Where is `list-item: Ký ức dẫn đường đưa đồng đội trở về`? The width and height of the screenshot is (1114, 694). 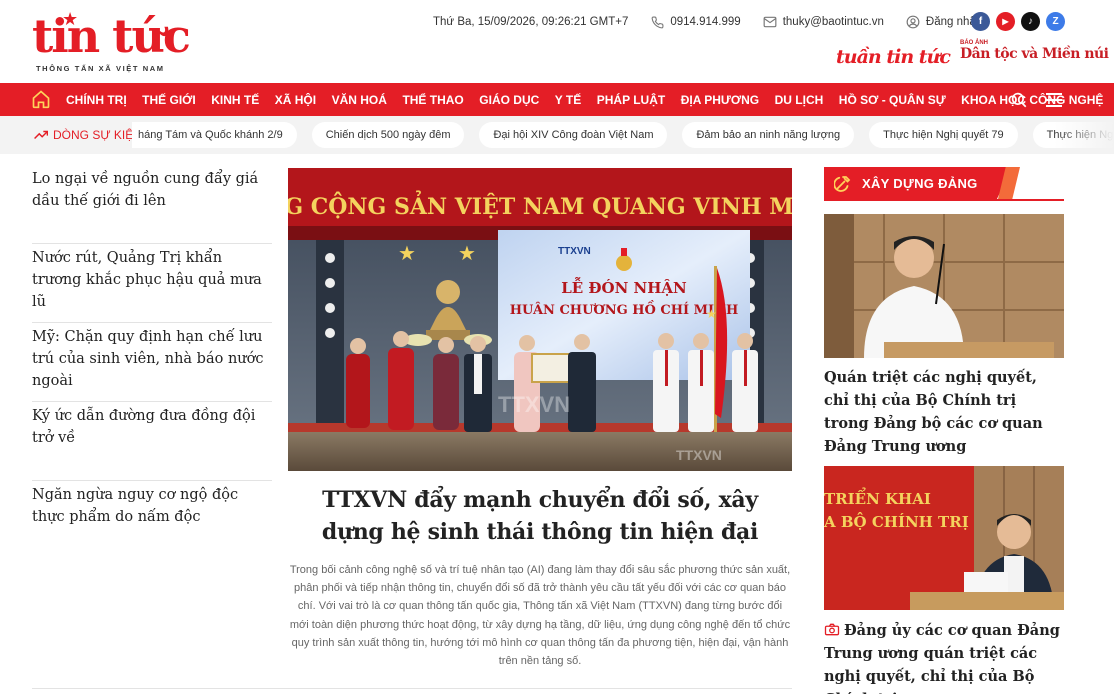 list-item: Ký ức dẫn đường đưa đồng đội trở về is located at coordinates (152, 441).